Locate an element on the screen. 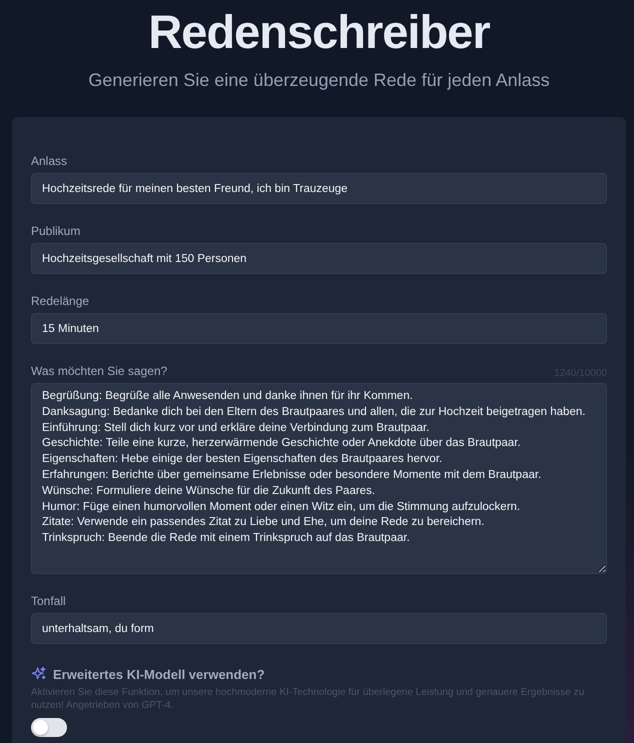 The width and height of the screenshot is (634, 743). toggle-switch is located at coordinates (49, 727).